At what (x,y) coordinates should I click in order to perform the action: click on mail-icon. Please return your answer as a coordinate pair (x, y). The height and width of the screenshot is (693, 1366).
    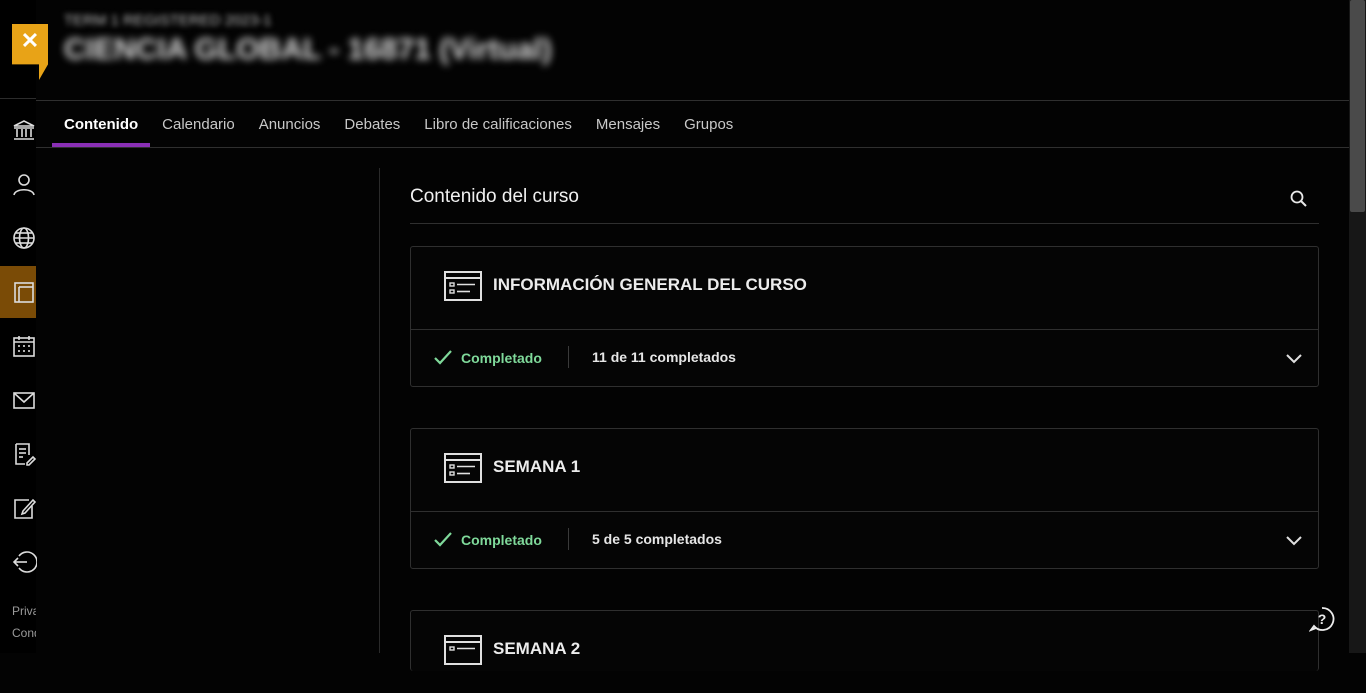
    Looking at the image, I should click on (24, 400).